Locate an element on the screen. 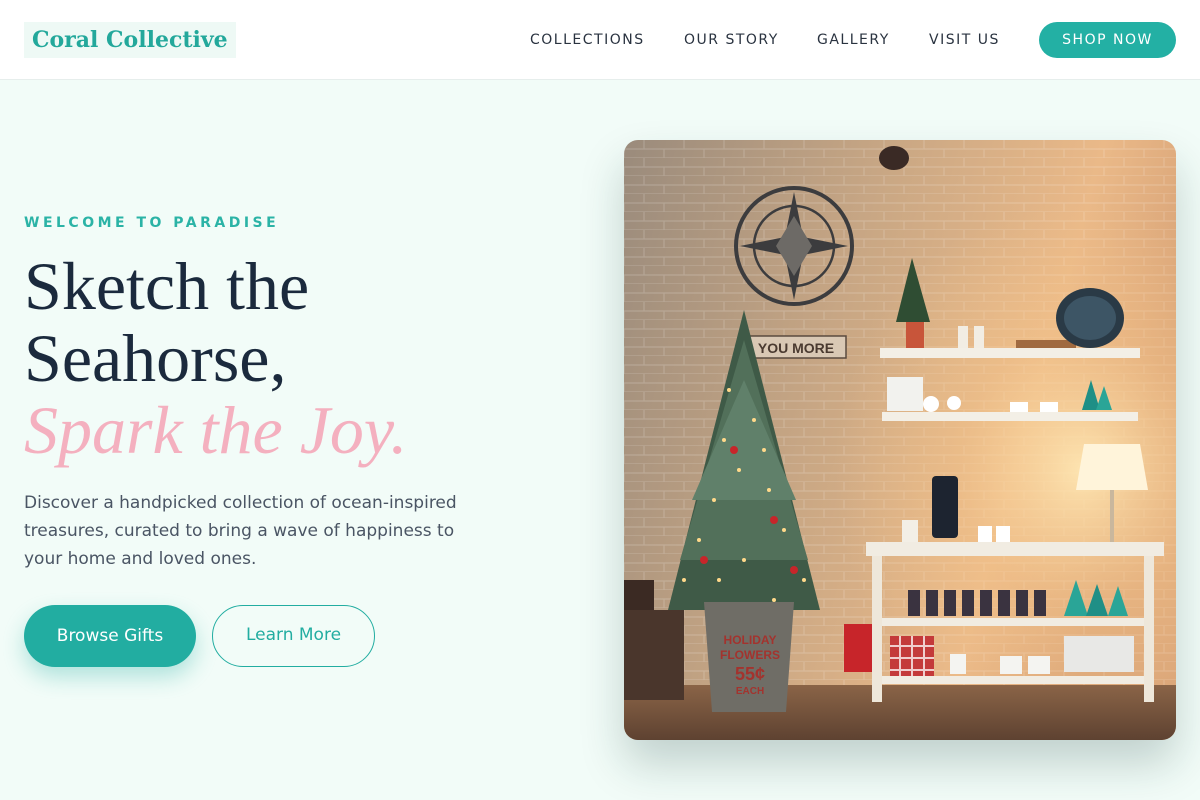 The width and height of the screenshot is (1200, 800). wood-floor is located at coordinates (900, 712).